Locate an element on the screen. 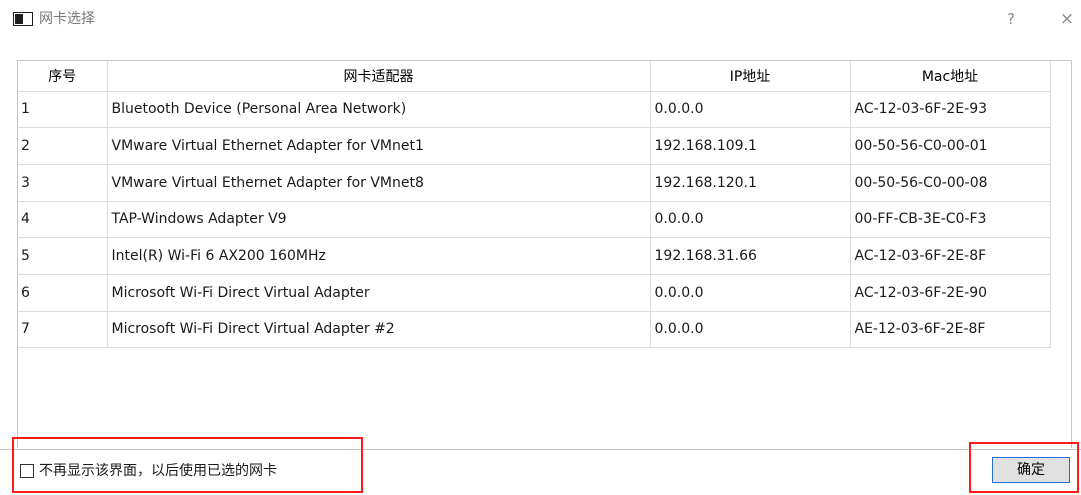 The image size is (1081, 495). highlight-box-ok-button is located at coordinates (1024, 467).